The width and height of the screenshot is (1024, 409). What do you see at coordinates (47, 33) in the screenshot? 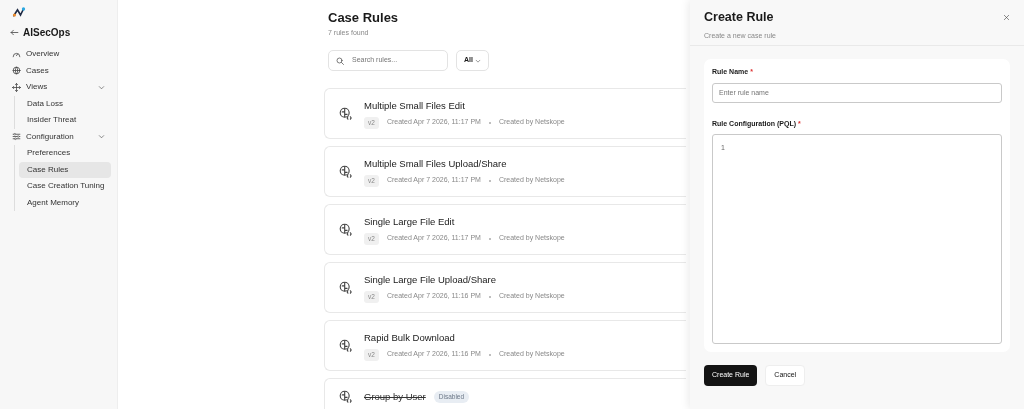
I see `app-name: AISecOps` at bounding box center [47, 33].